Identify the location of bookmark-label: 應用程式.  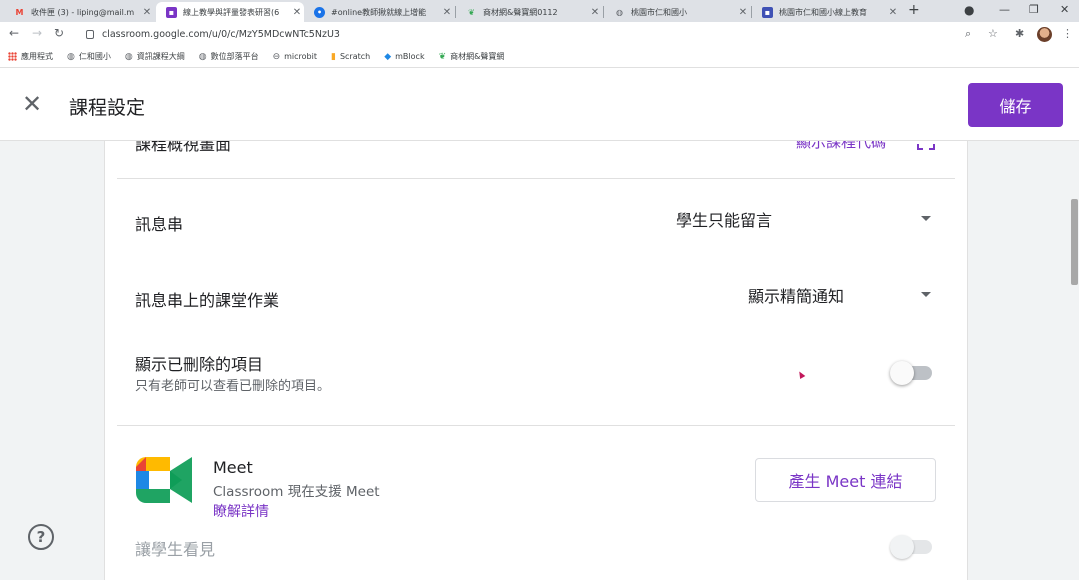
(37, 56).